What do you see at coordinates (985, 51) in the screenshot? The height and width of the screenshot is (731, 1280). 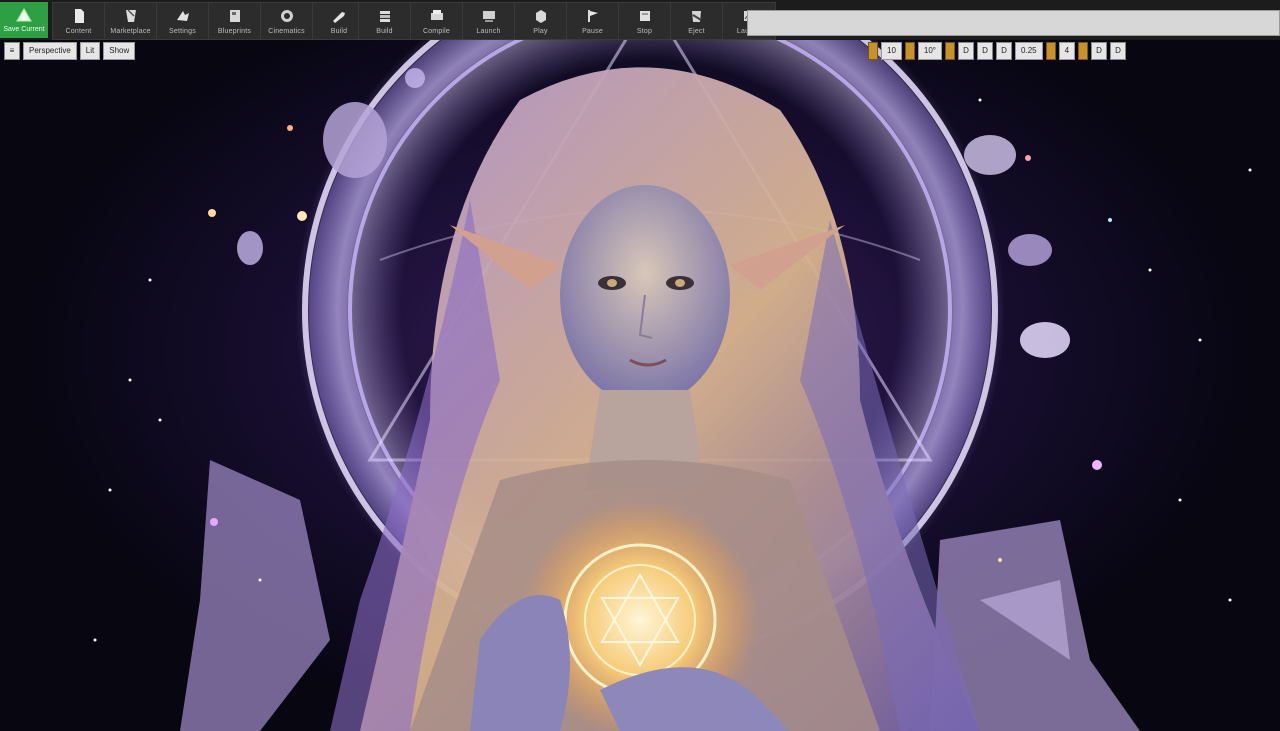 I see `snap-option-2: D` at bounding box center [985, 51].